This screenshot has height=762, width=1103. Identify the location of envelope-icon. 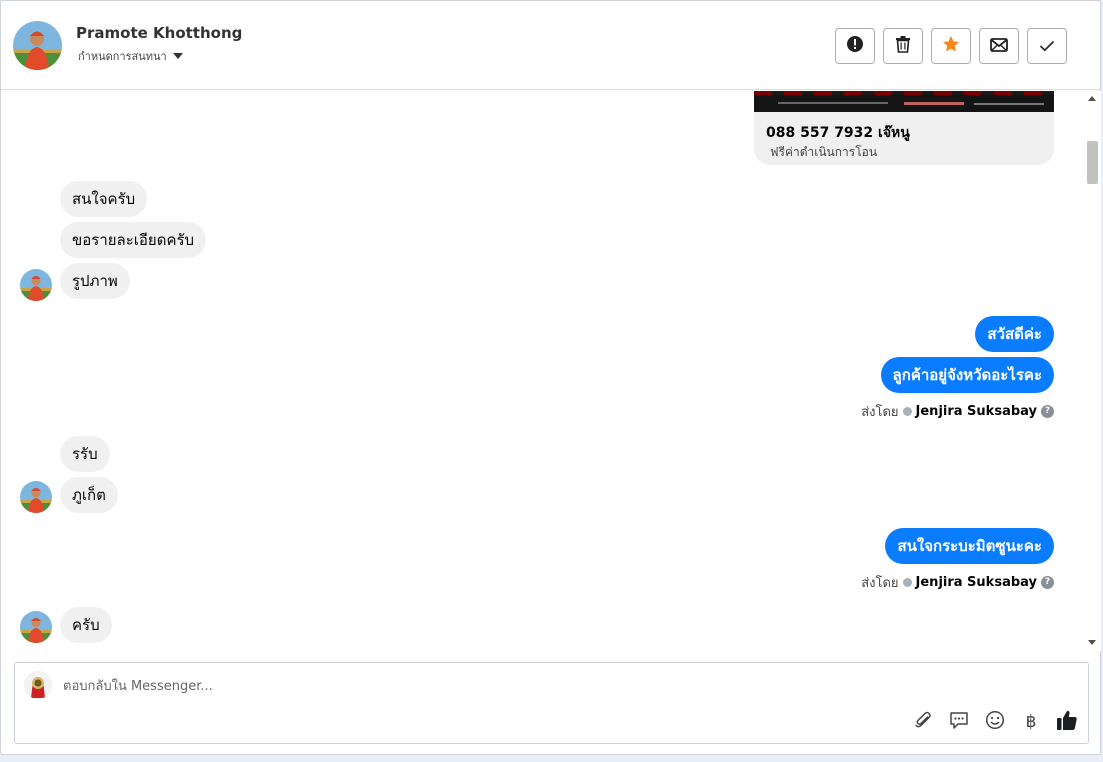
(999, 46).